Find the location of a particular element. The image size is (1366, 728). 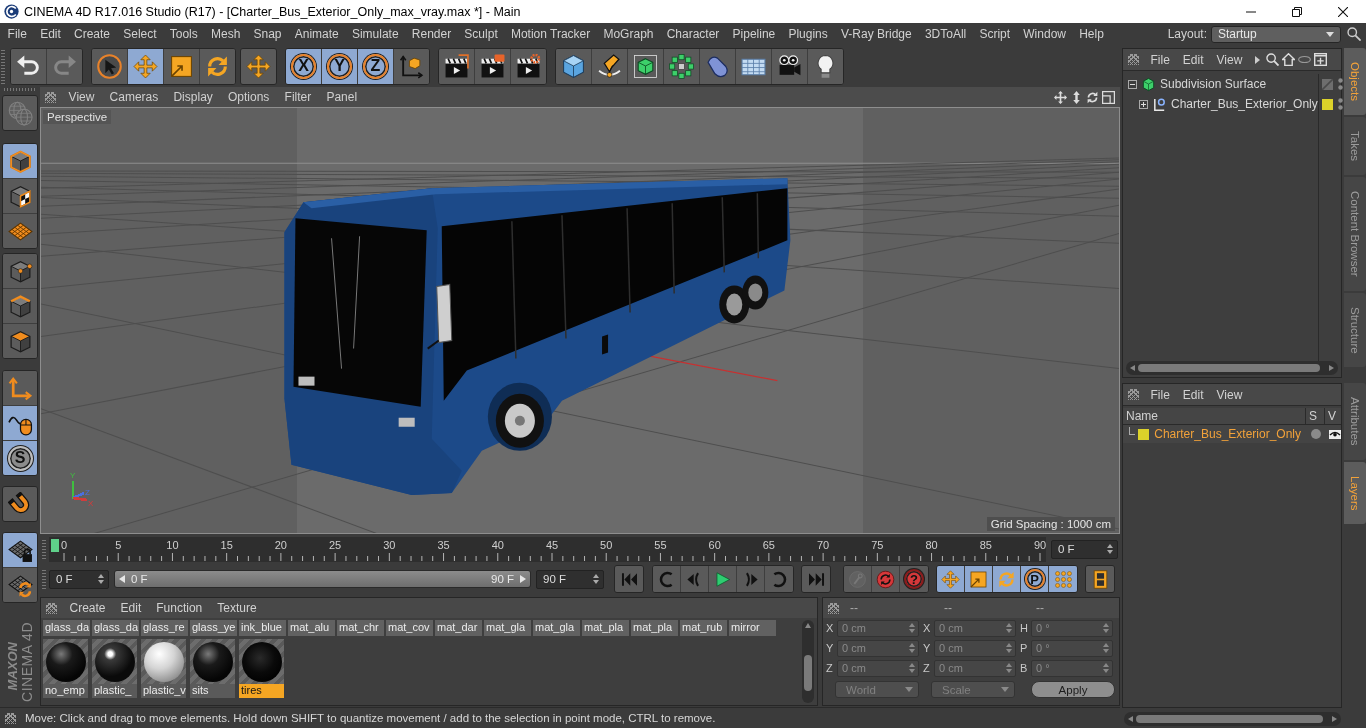

axes-mode-button is located at coordinates (20, 388).